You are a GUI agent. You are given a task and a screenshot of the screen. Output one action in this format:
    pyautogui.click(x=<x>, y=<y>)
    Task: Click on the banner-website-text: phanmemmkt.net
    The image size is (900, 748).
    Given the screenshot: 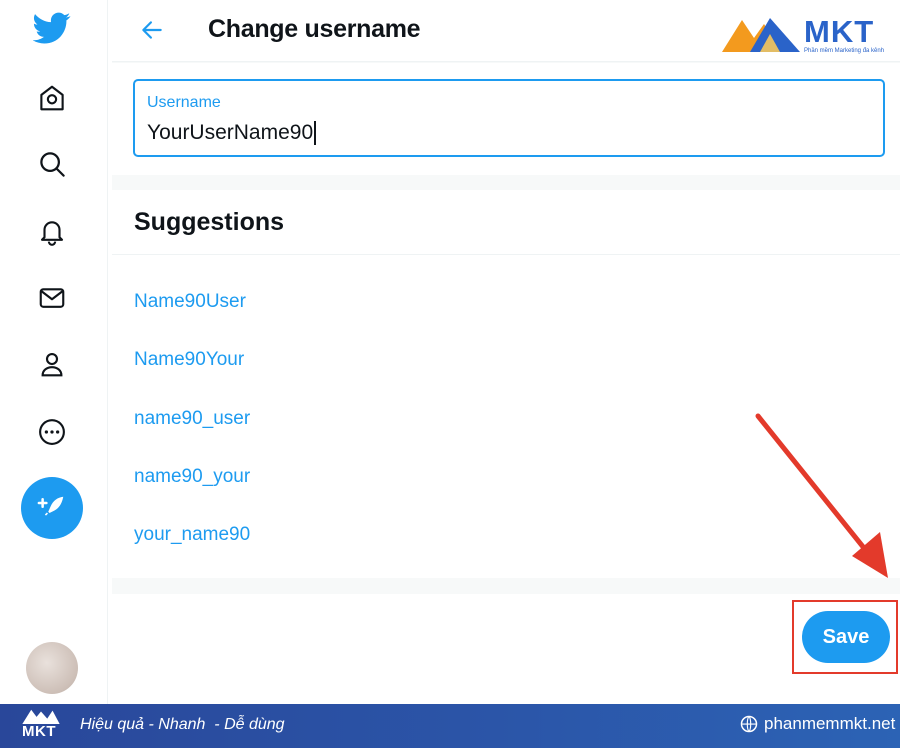 What is the action you would take?
    pyautogui.click(x=830, y=723)
    